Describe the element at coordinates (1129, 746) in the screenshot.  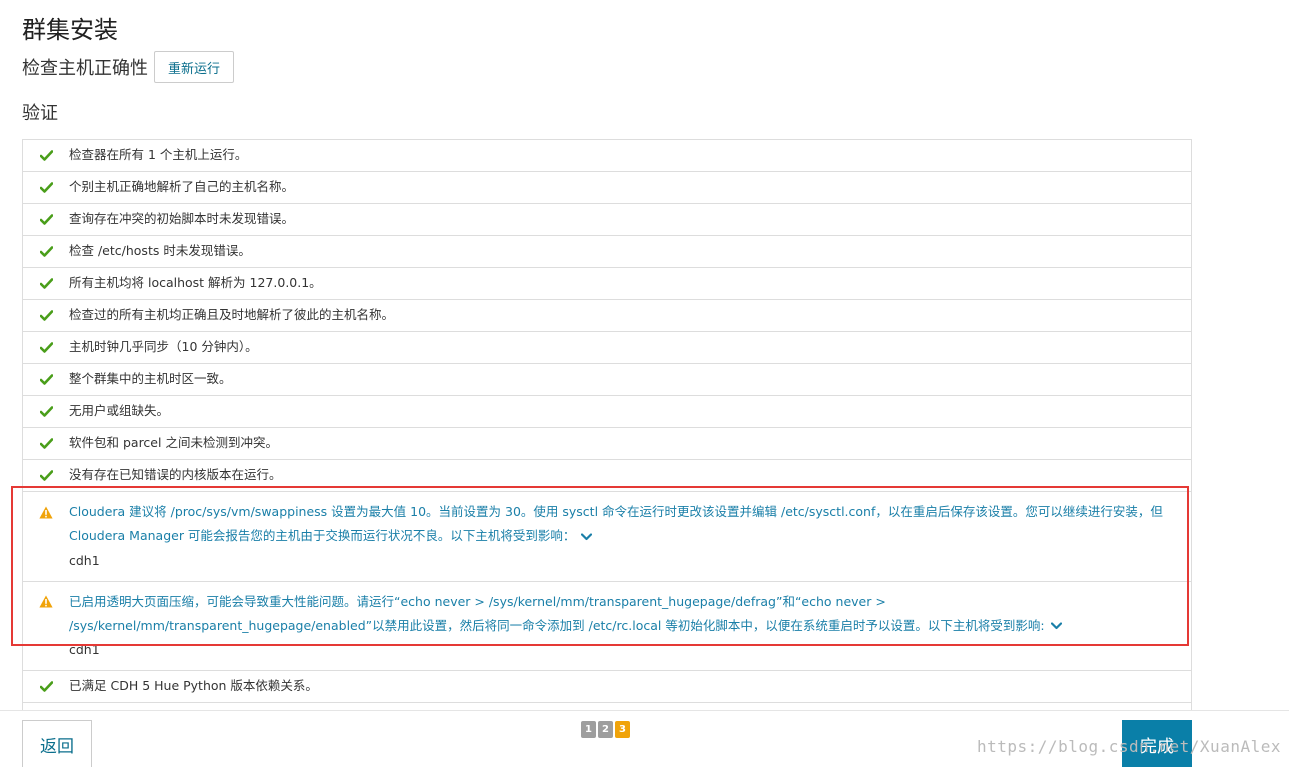
I see `watermark: https://blog.csdn.net/XuanAlex` at that location.